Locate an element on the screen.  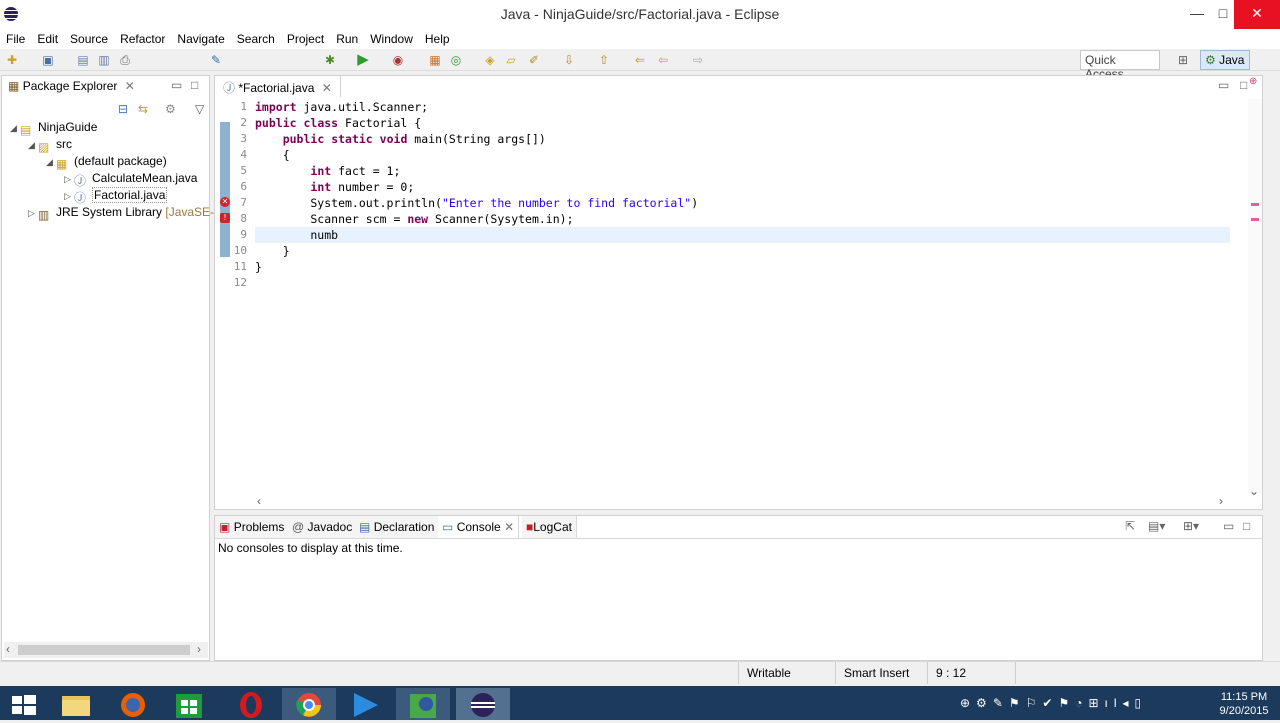
line-number: 6 is located at coordinates (243, 186).